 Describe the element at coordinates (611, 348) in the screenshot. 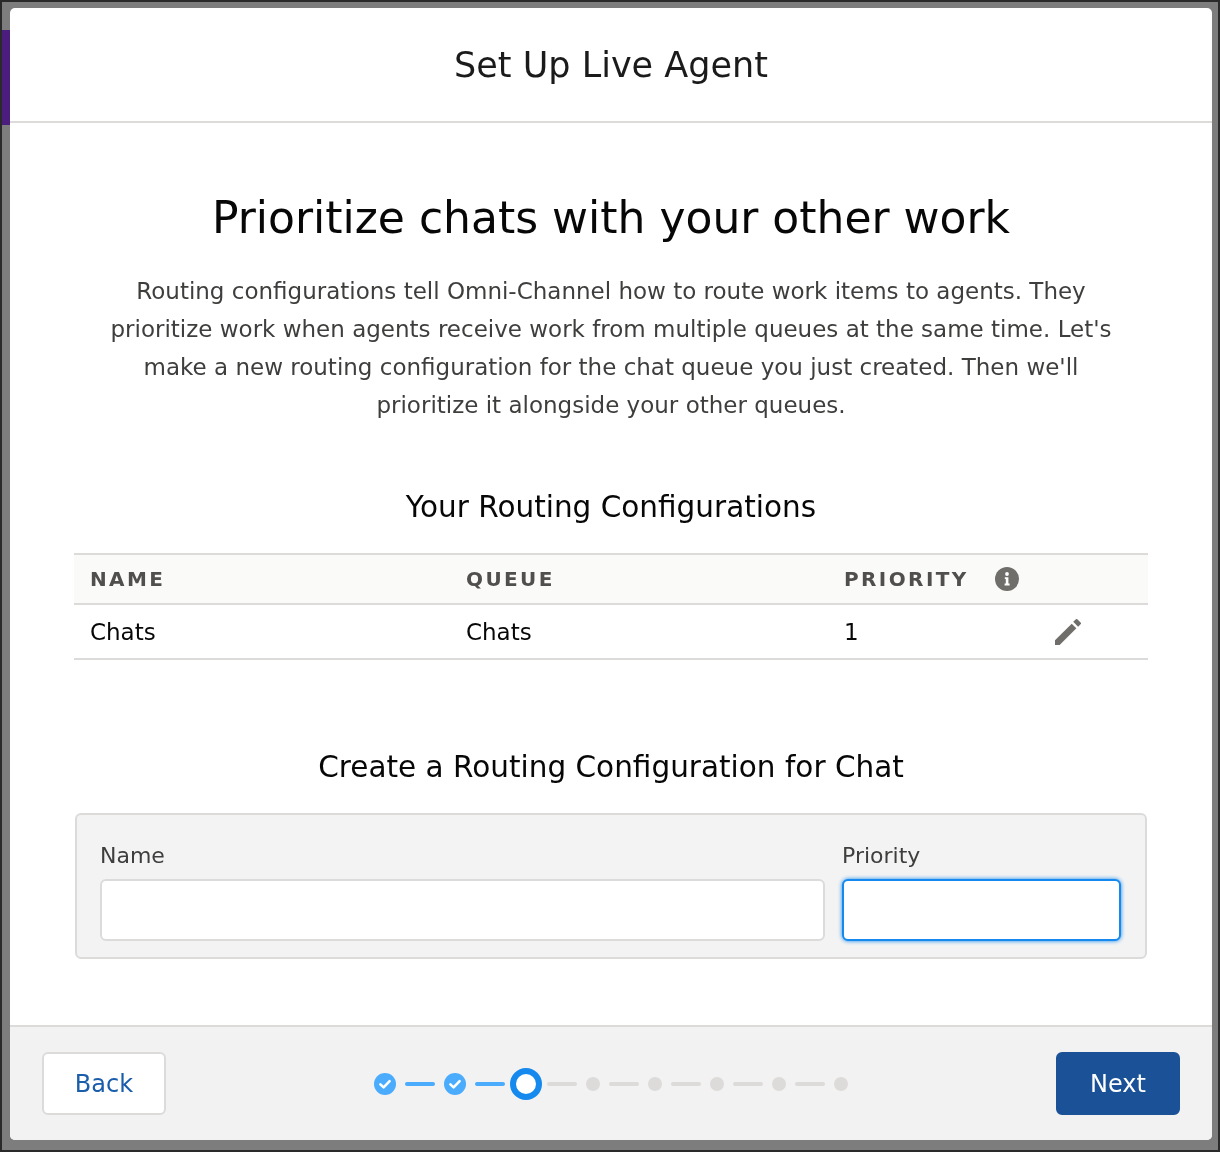

I see `step-description: Routing configurations tell Omni-Channel how to route work items to agents. They prioritize work when agents receive work from multiple queues at the same time. Let's make a new routing configuration for the chat queue you just created. Then we'll prioritize it alongside your other queues.` at that location.